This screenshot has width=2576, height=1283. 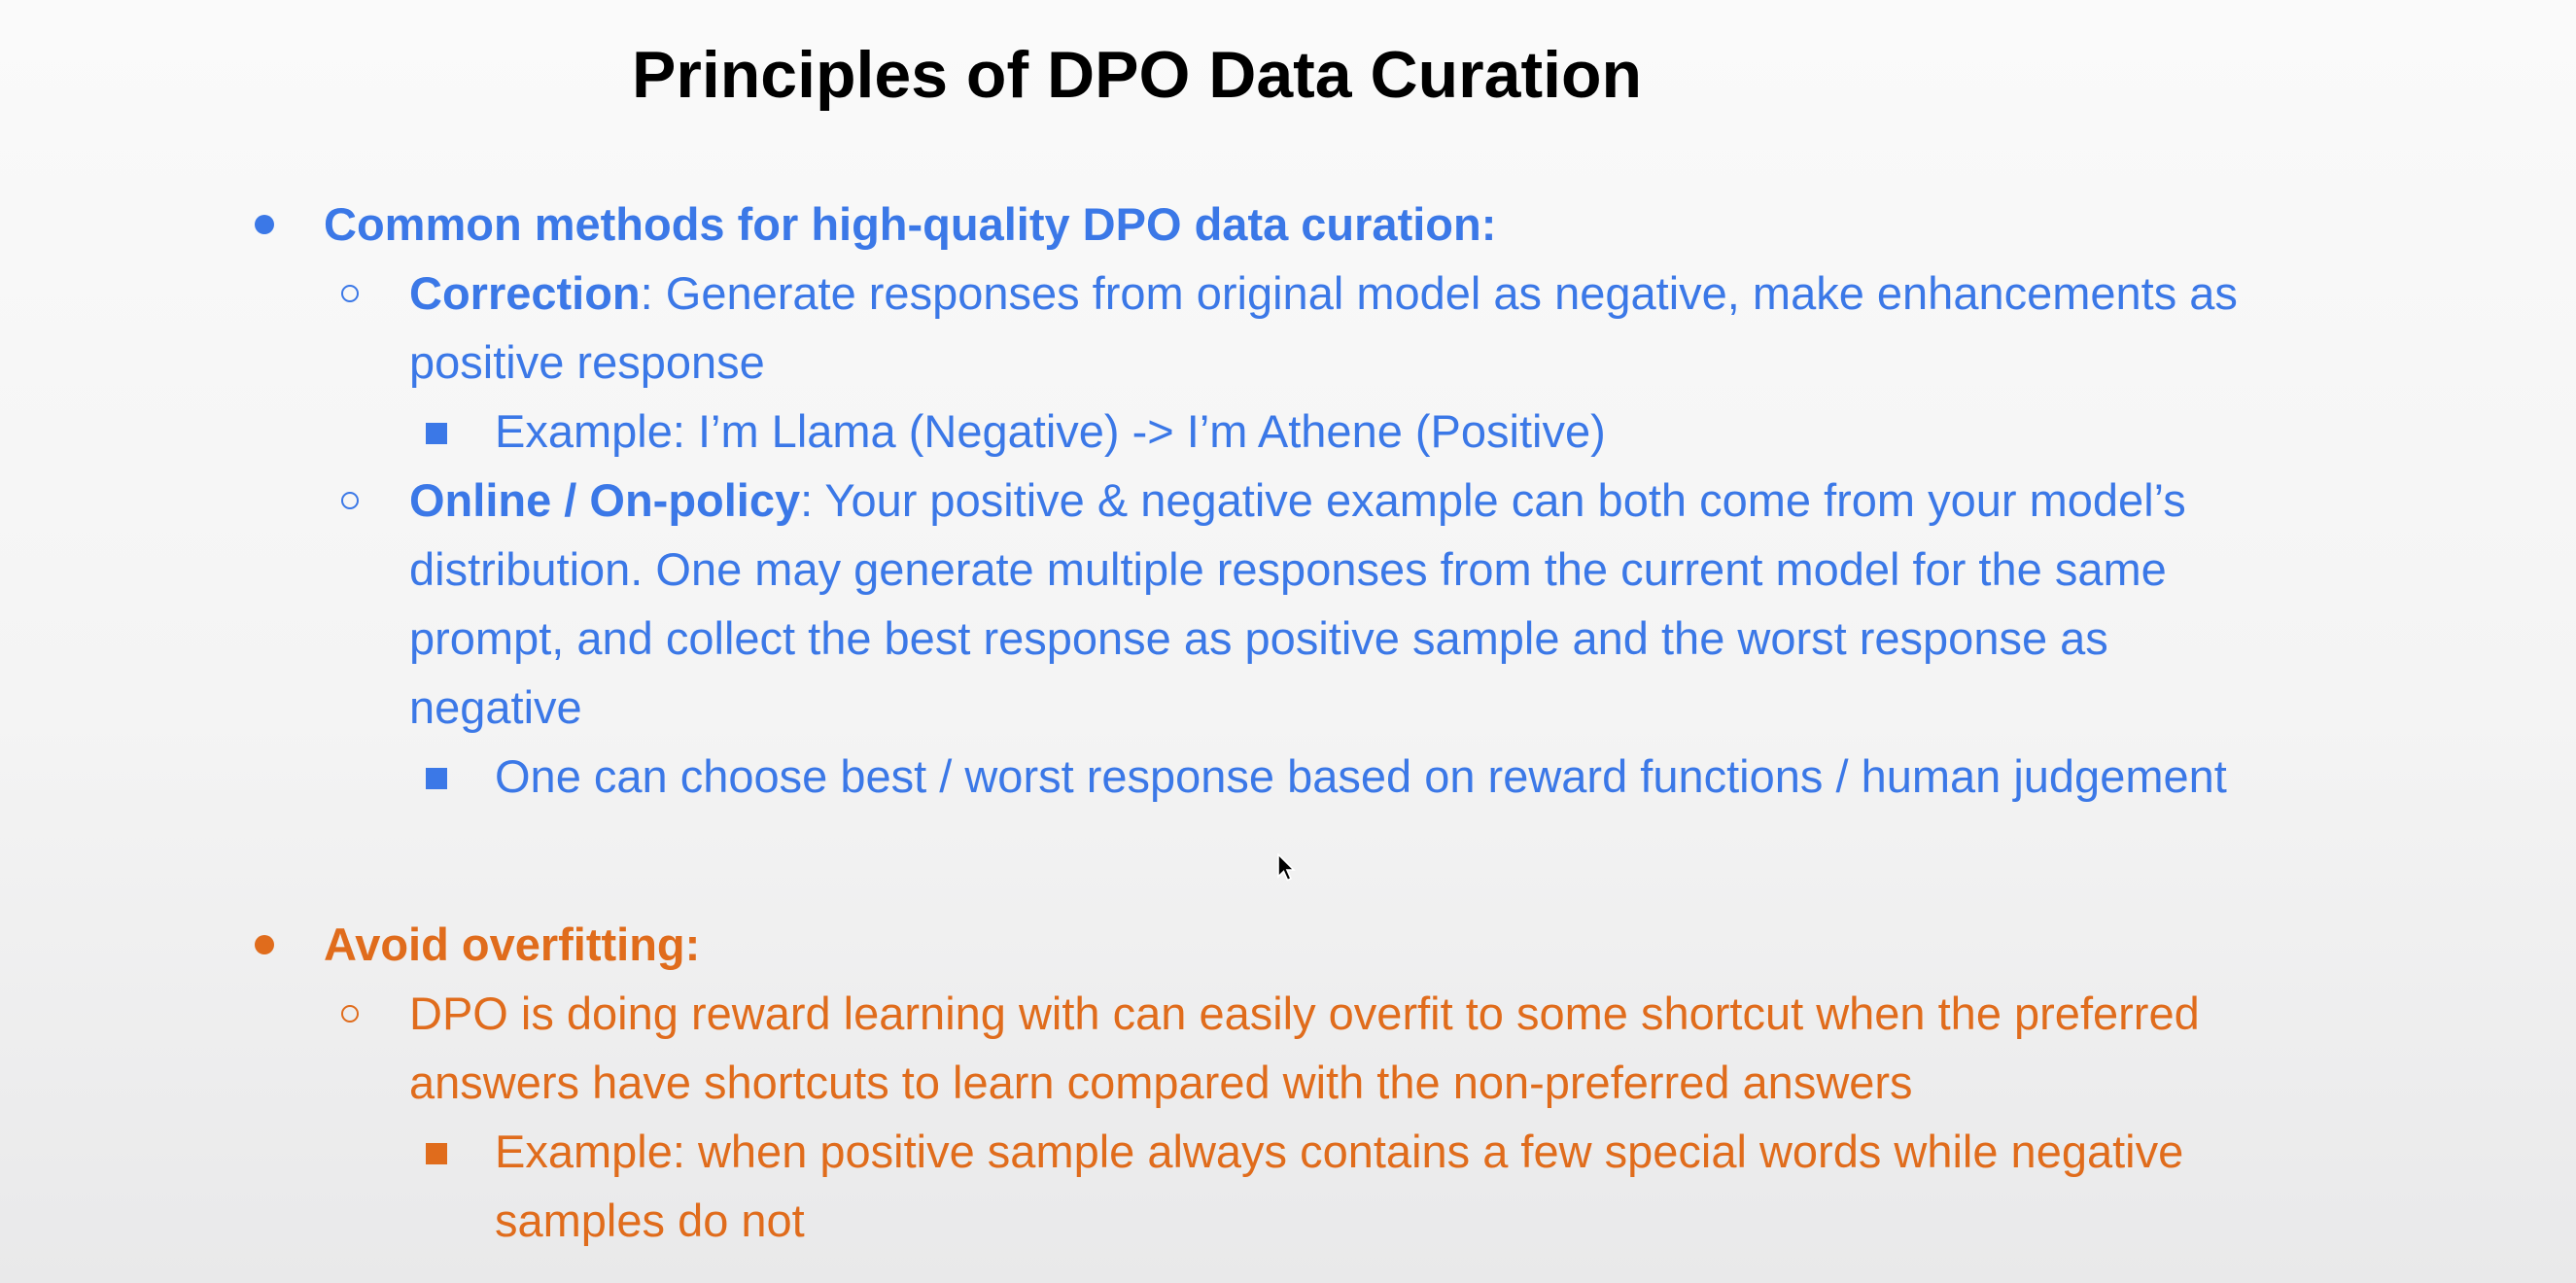 What do you see at coordinates (650, 1220) in the screenshot?
I see `overfit-example-line2: samples do not` at bounding box center [650, 1220].